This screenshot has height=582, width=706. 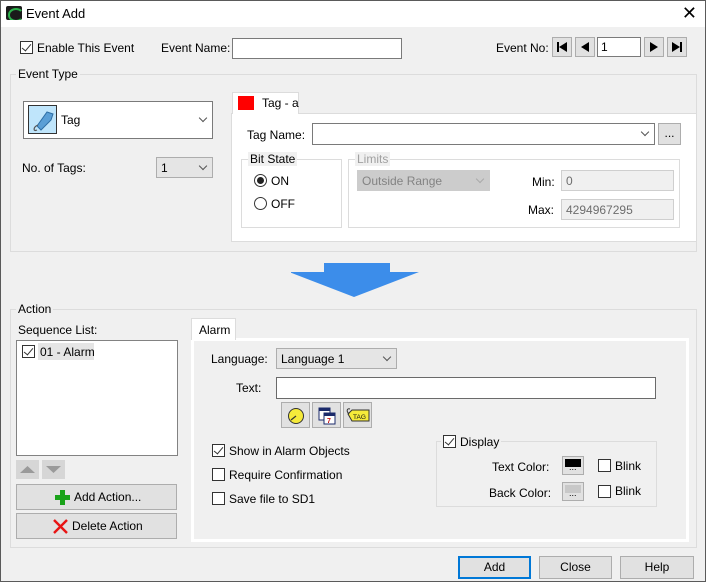 I want to click on insert-date-button: 7, so click(x=326, y=415).